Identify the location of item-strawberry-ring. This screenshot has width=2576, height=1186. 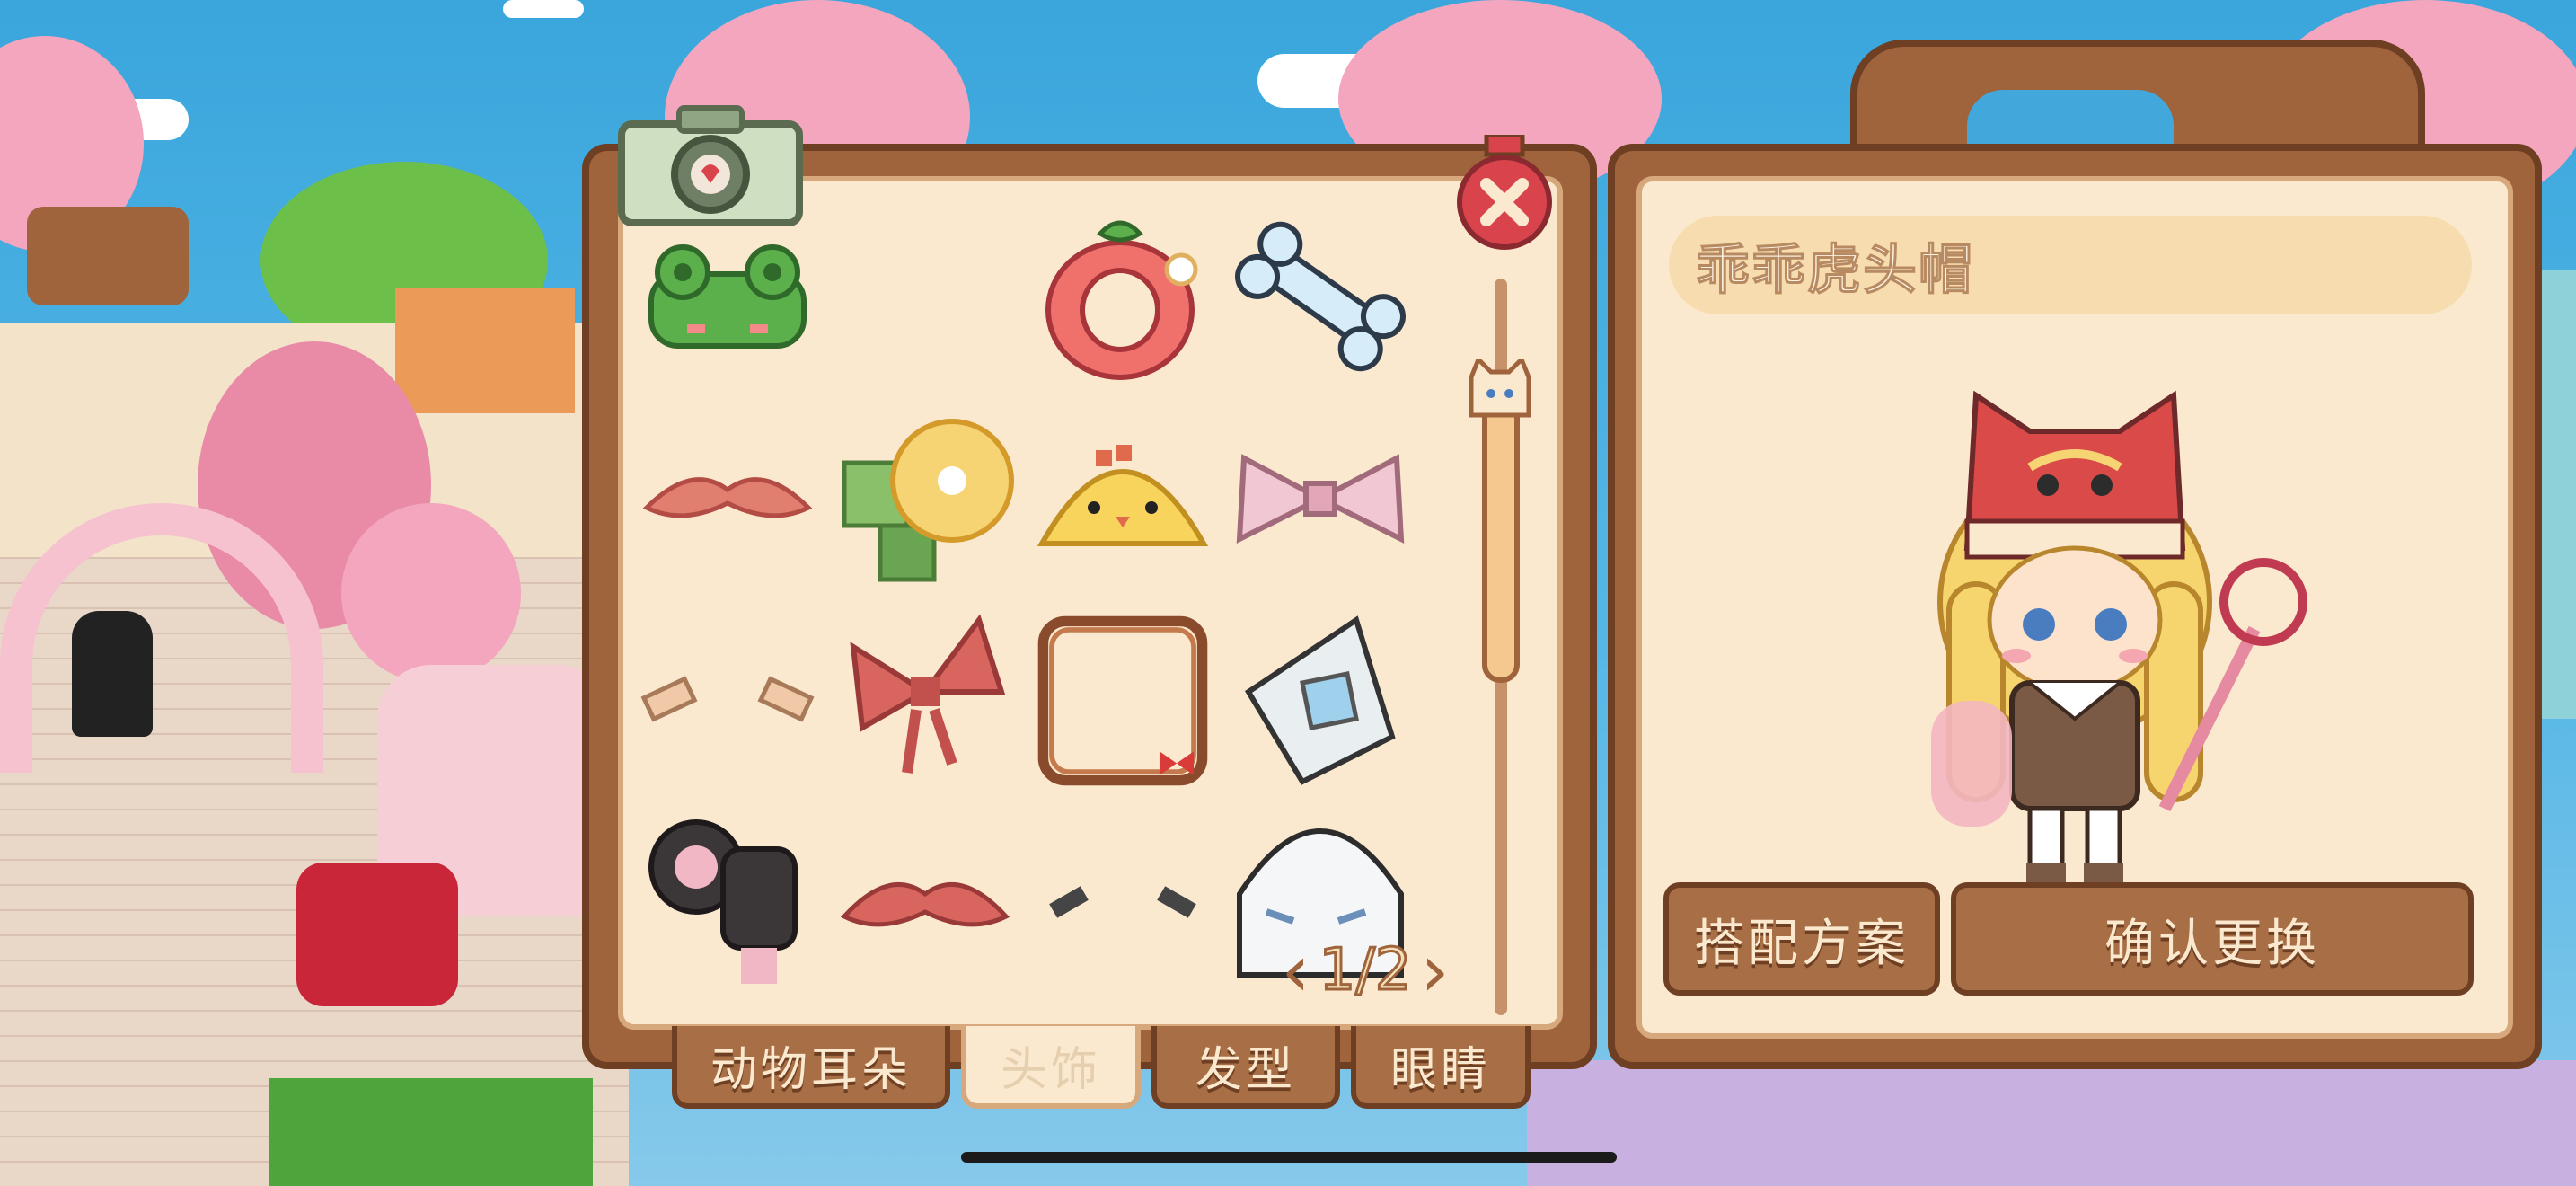
(1123, 296).